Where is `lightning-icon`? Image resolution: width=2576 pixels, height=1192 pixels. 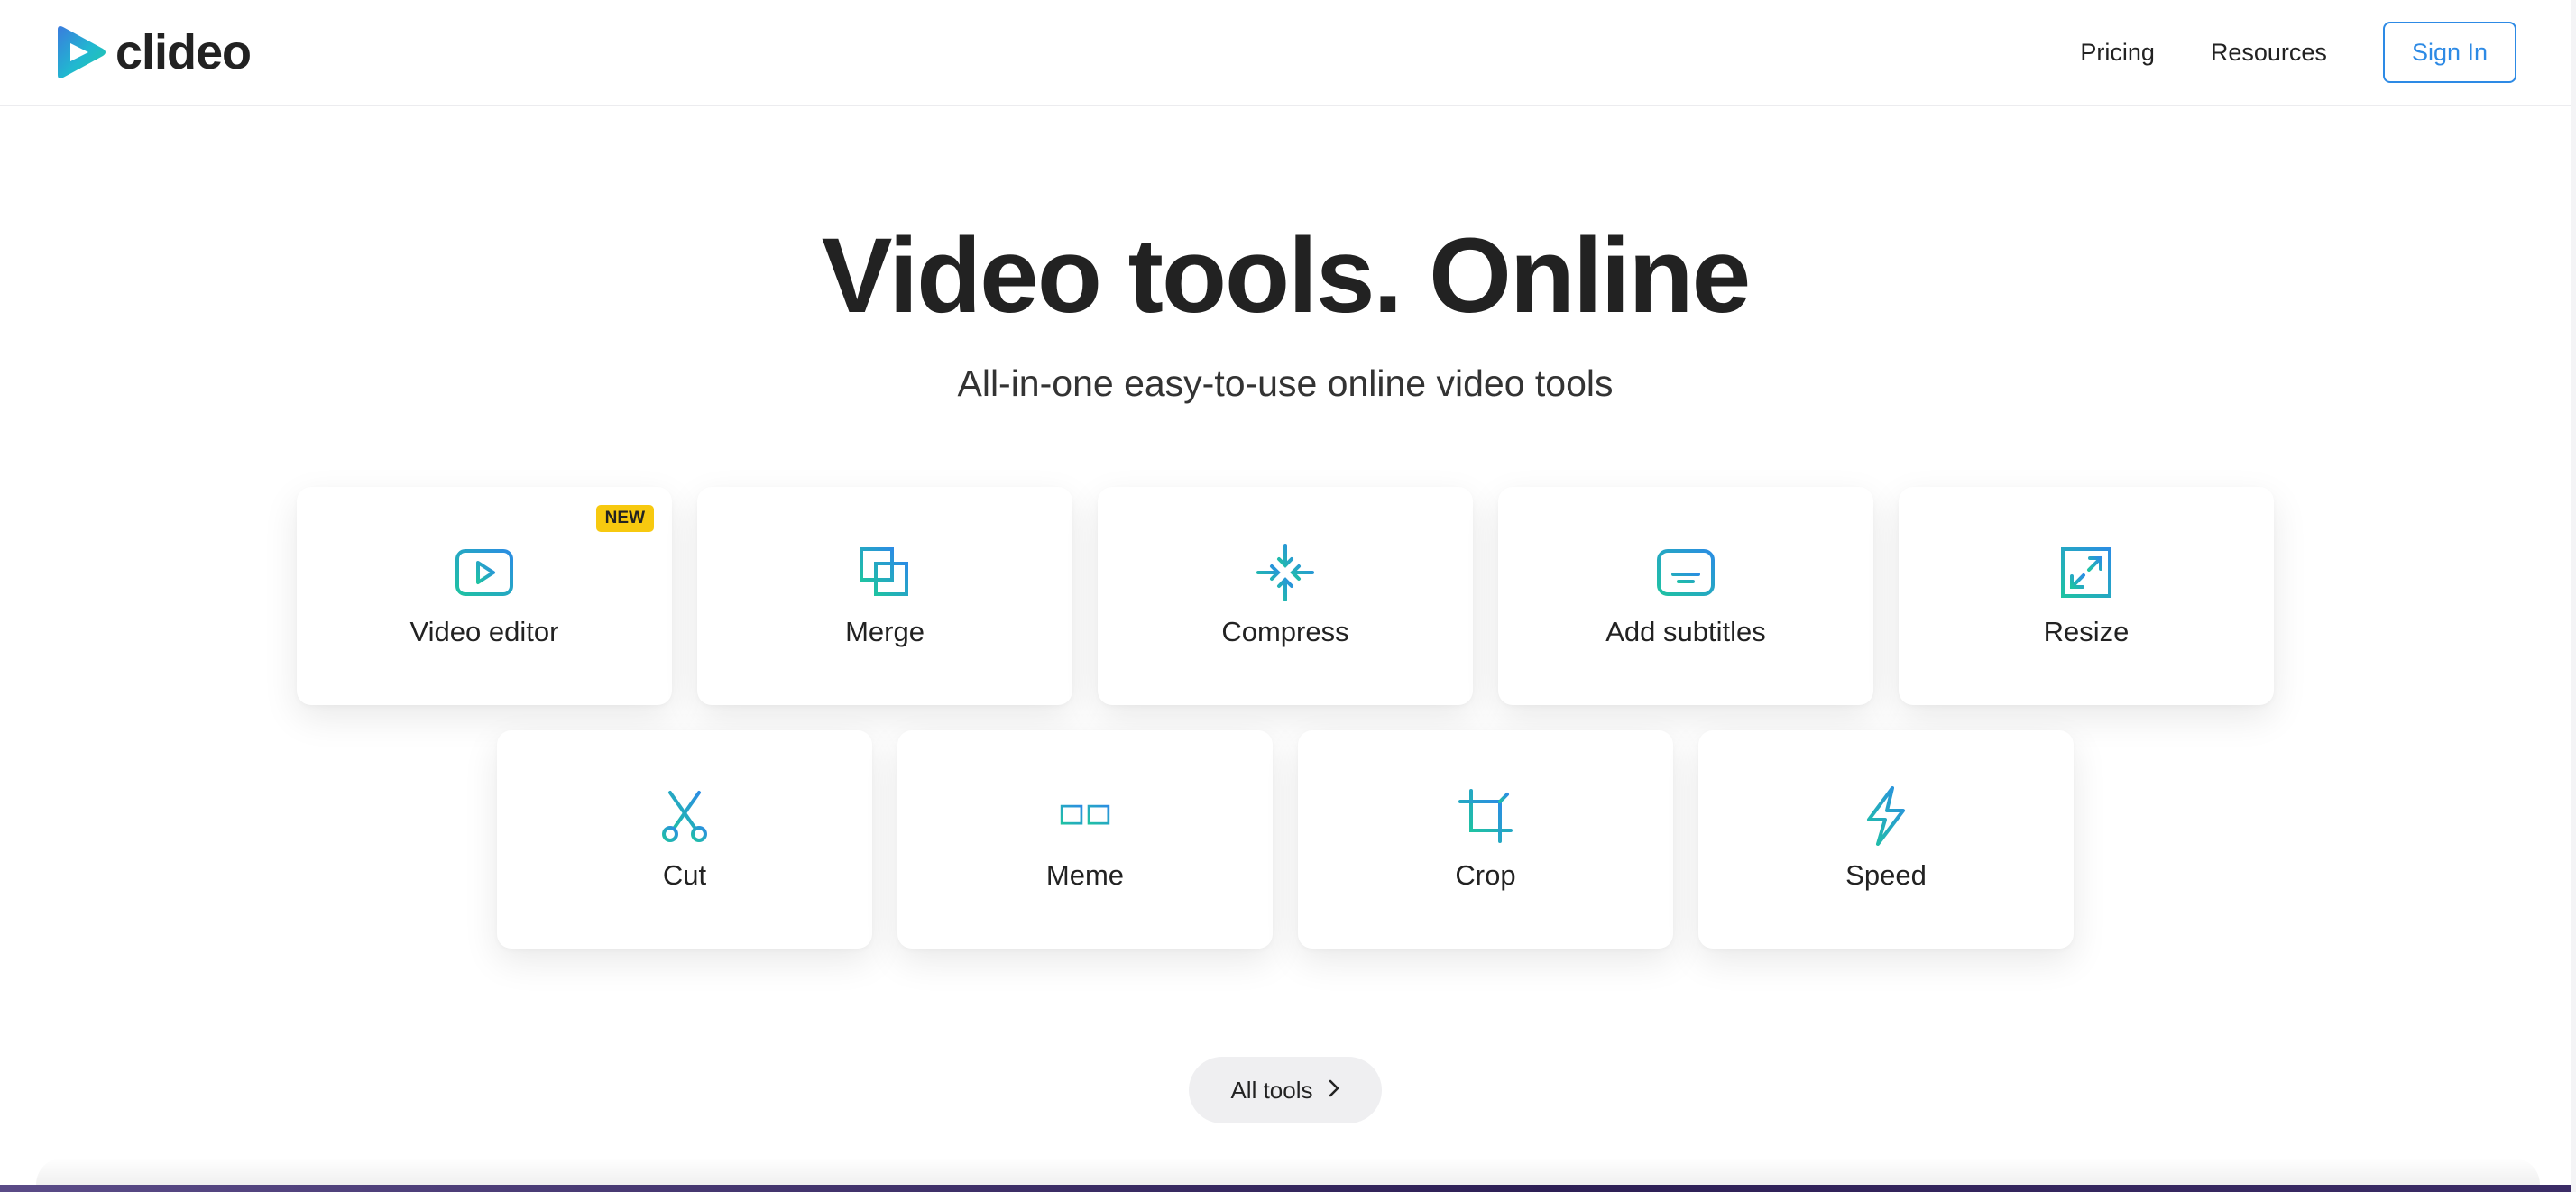
lightning-icon is located at coordinates (1886, 816).